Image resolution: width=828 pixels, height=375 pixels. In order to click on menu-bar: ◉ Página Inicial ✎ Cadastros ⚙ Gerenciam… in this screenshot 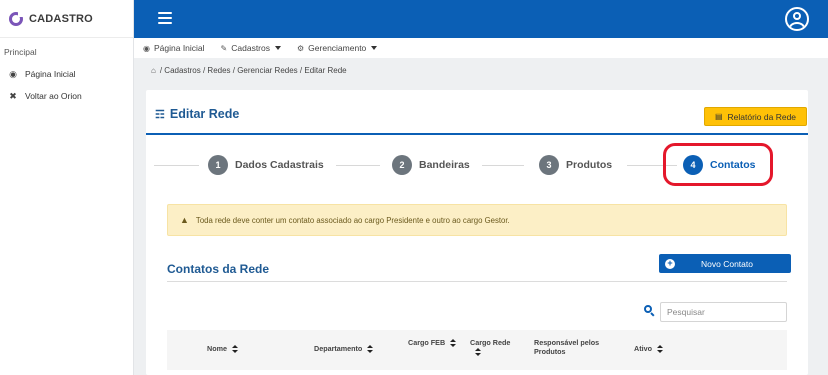, I will do `click(481, 48)`.